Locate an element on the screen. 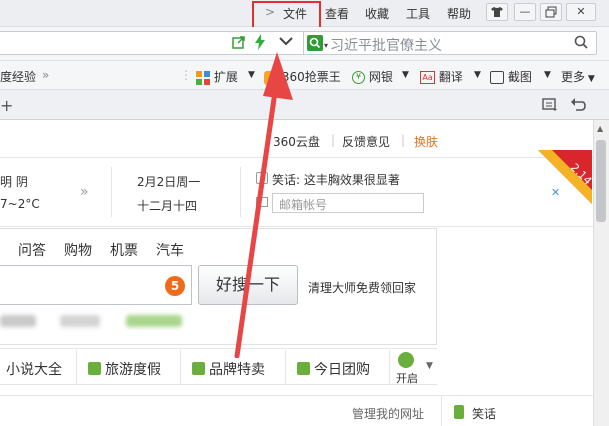 Image resolution: width=609 pixels, height=426 pixels. link-group-buy: 今日团购 is located at coordinates (333, 369).